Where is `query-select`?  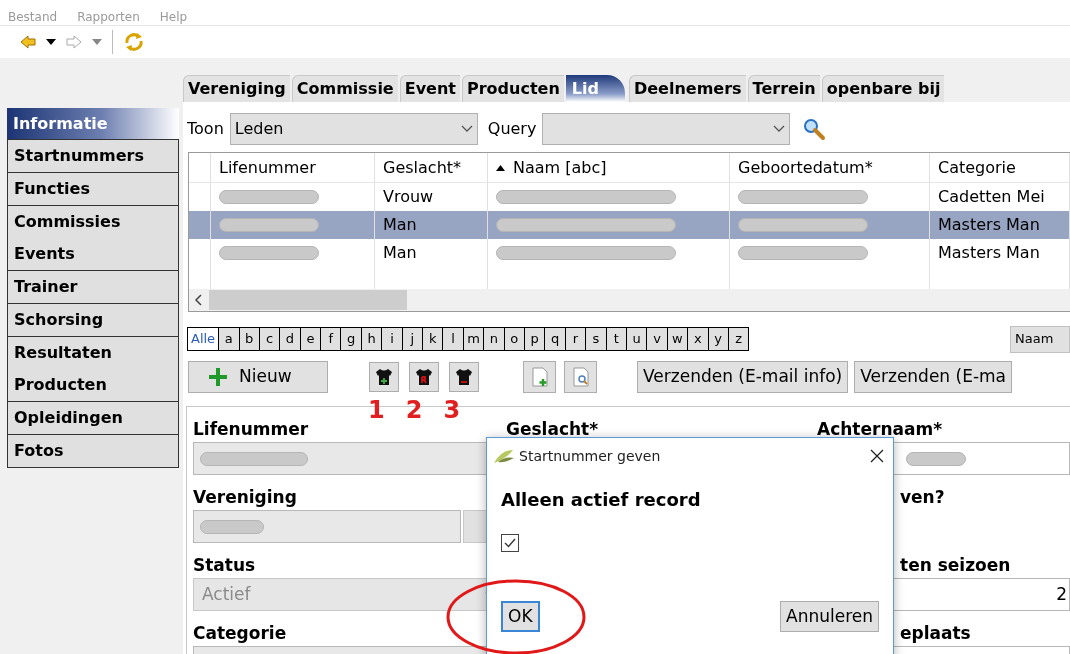
query-select is located at coordinates (666, 129).